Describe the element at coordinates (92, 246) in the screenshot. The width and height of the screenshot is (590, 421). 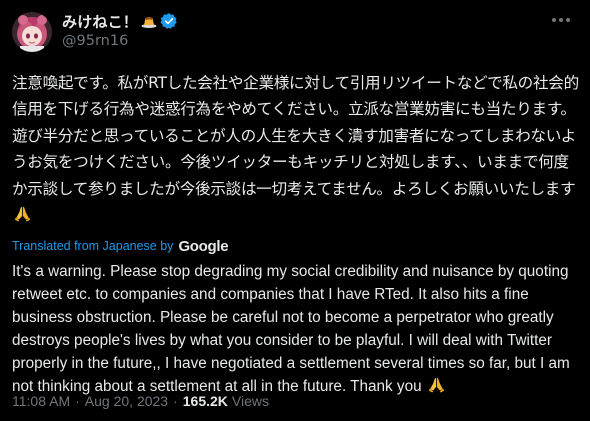
I see `translated-from-label: Translated from Japanese by` at that location.